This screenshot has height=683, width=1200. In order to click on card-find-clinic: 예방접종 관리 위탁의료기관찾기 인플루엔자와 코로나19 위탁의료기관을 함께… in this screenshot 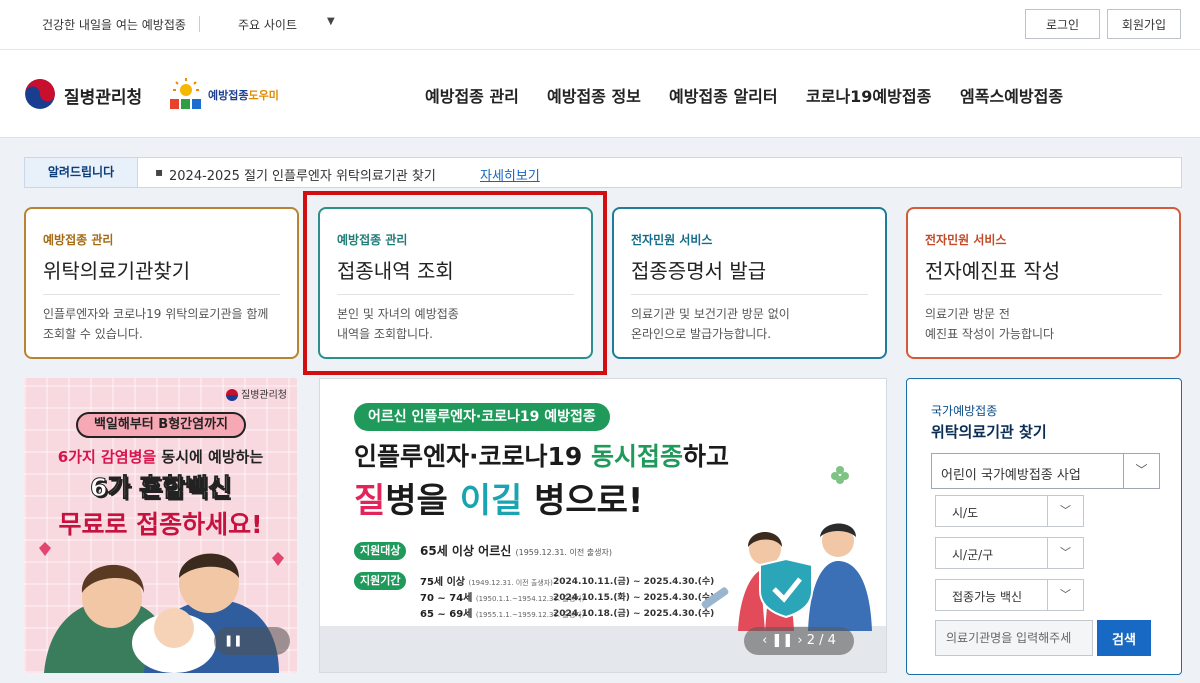, I will do `click(161, 283)`.